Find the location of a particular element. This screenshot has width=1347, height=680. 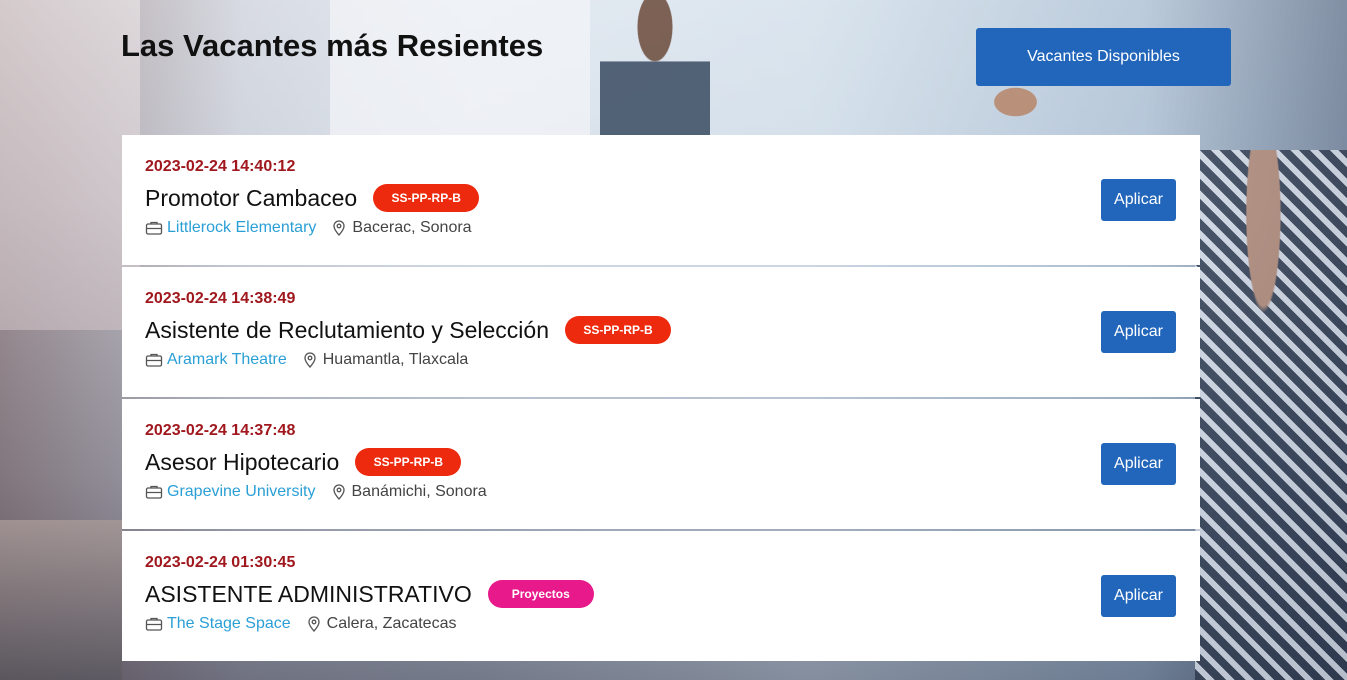

company-link: Grapevine University is located at coordinates (241, 492).